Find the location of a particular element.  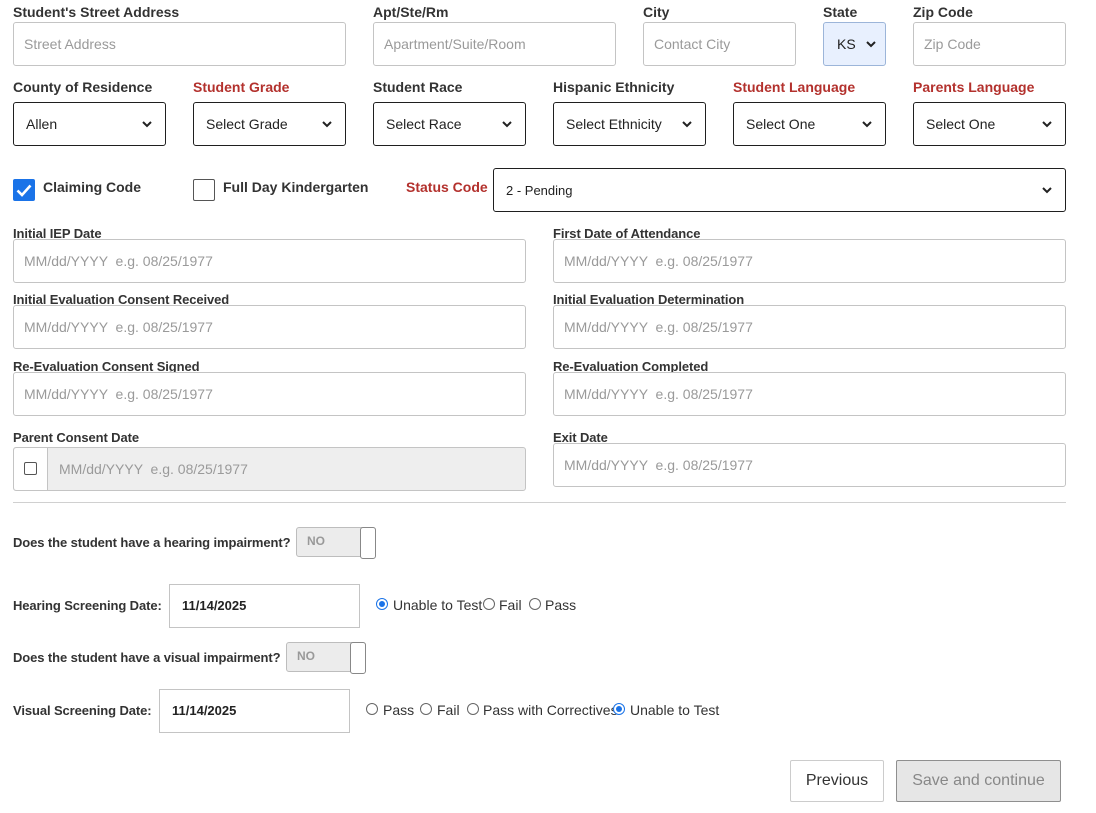

hearing-screening-date-label: Hearing Screening Date: is located at coordinates (87, 605).